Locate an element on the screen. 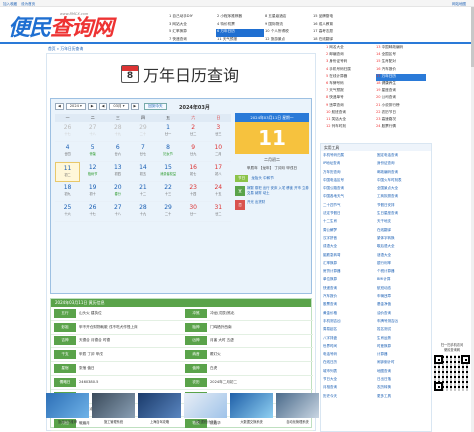  hot-list-item: 5在线计算器 is located at coordinates (351, 77).